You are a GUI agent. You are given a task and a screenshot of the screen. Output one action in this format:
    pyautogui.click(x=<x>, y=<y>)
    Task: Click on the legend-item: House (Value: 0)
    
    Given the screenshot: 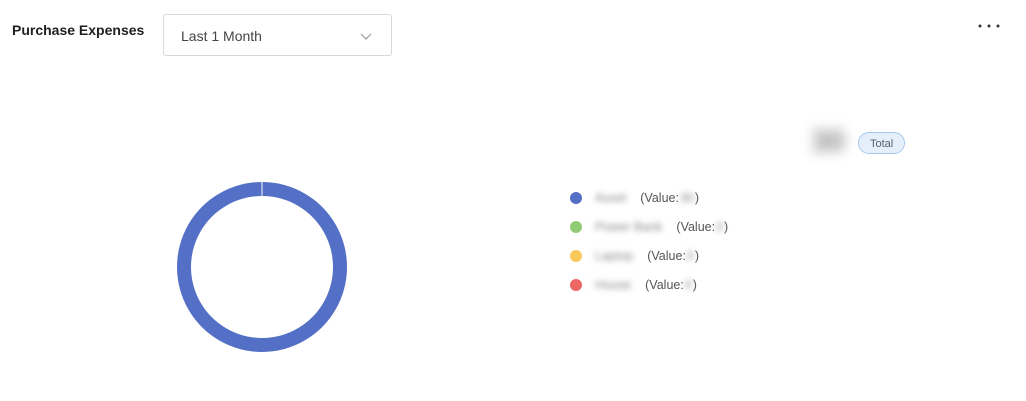 What is the action you would take?
    pyautogui.click(x=649, y=284)
    